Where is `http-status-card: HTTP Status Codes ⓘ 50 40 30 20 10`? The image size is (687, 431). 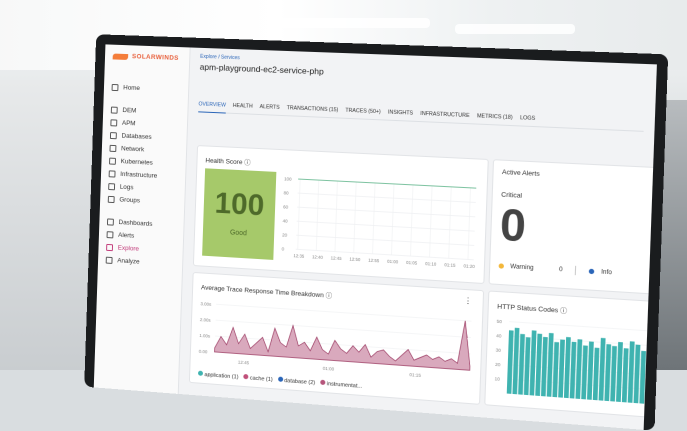
http-status-card: HTTP Status Codes ⓘ 50 40 30 20 10 is located at coordinates (570, 356).